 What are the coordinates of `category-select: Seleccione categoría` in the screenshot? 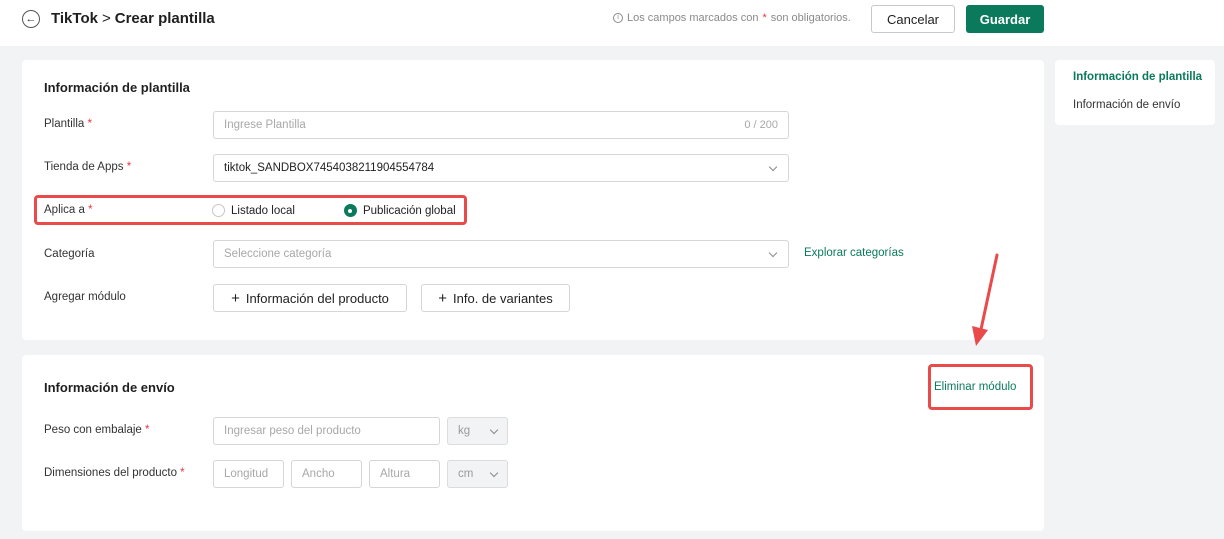 It's located at (501, 254).